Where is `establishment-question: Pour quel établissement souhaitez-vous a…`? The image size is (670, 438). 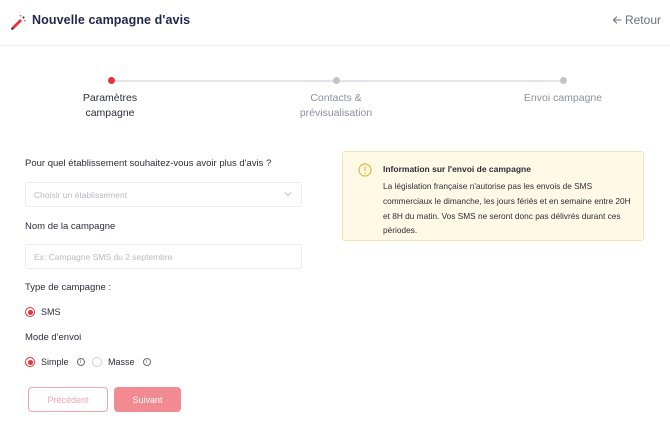 establishment-question: Pour quel établissement souhaitez-vous a… is located at coordinates (148, 163).